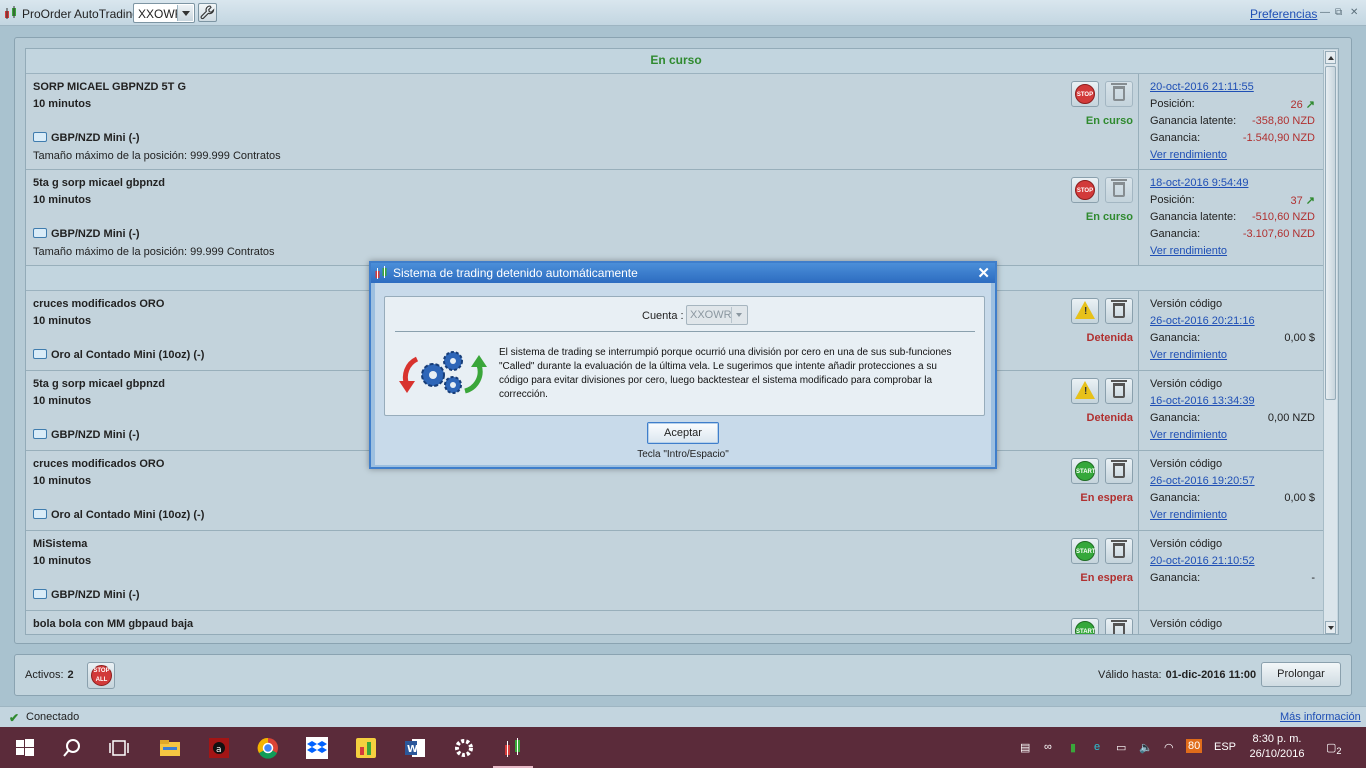 The height and width of the screenshot is (768, 1366). Describe the element at coordinates (1177, 675) in the screenshot. I see `valid-until: Válido hasta: 01-dic-2016 11:00` at that location.